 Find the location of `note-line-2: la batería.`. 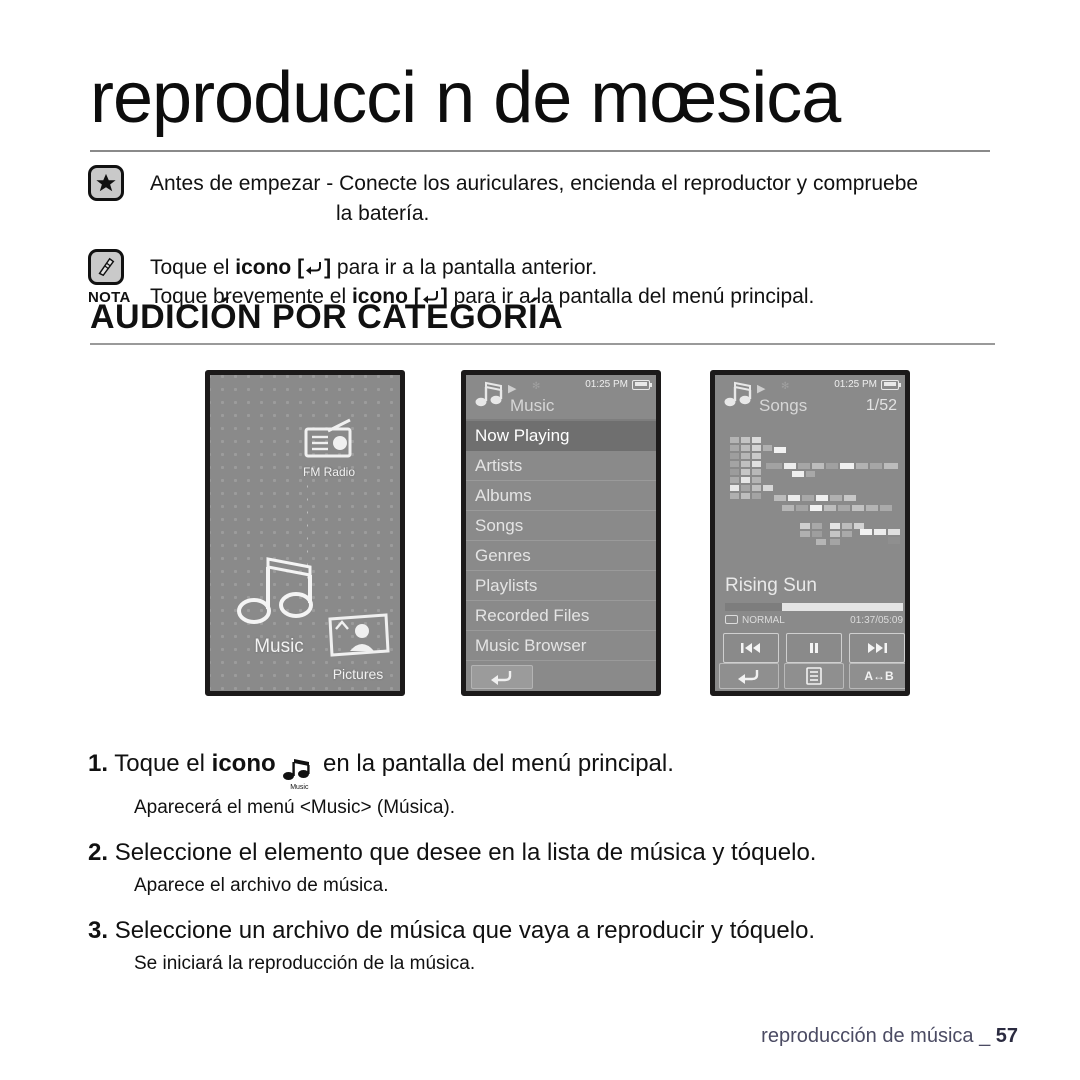

note-line-2: la batería. is located at coordinates (383, 213).